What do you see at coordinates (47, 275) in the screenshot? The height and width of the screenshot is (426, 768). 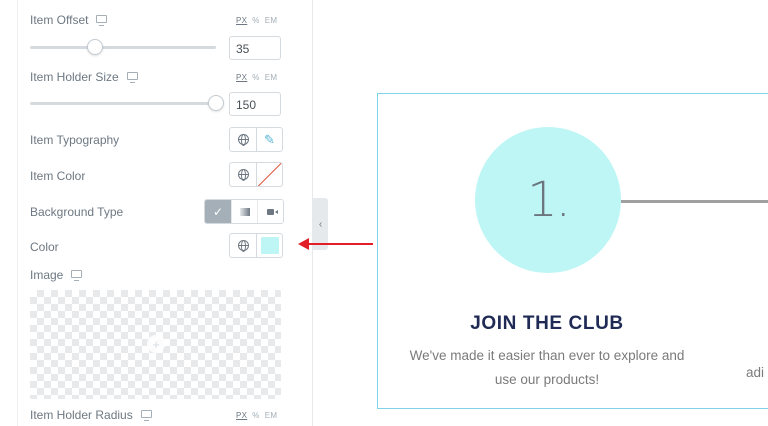 I see `image-label-text: Image` at bounding box center [47, 275].